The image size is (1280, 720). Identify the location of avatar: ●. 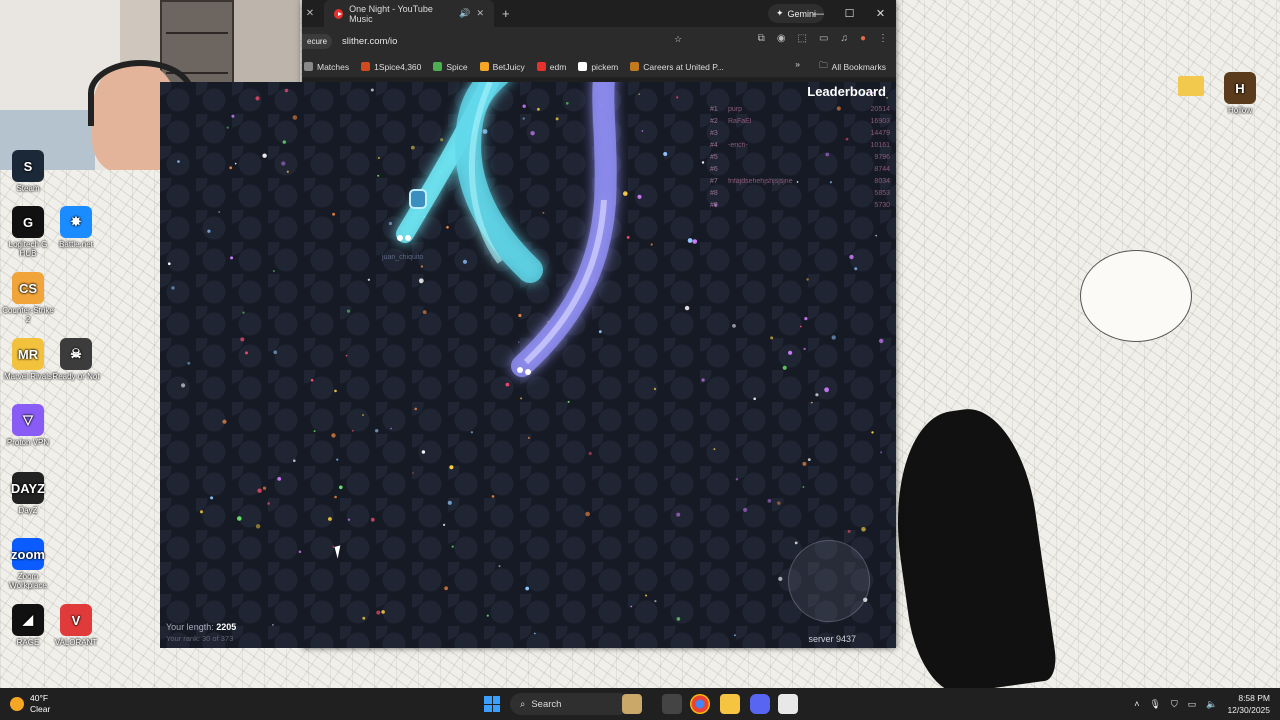
(863, 38).